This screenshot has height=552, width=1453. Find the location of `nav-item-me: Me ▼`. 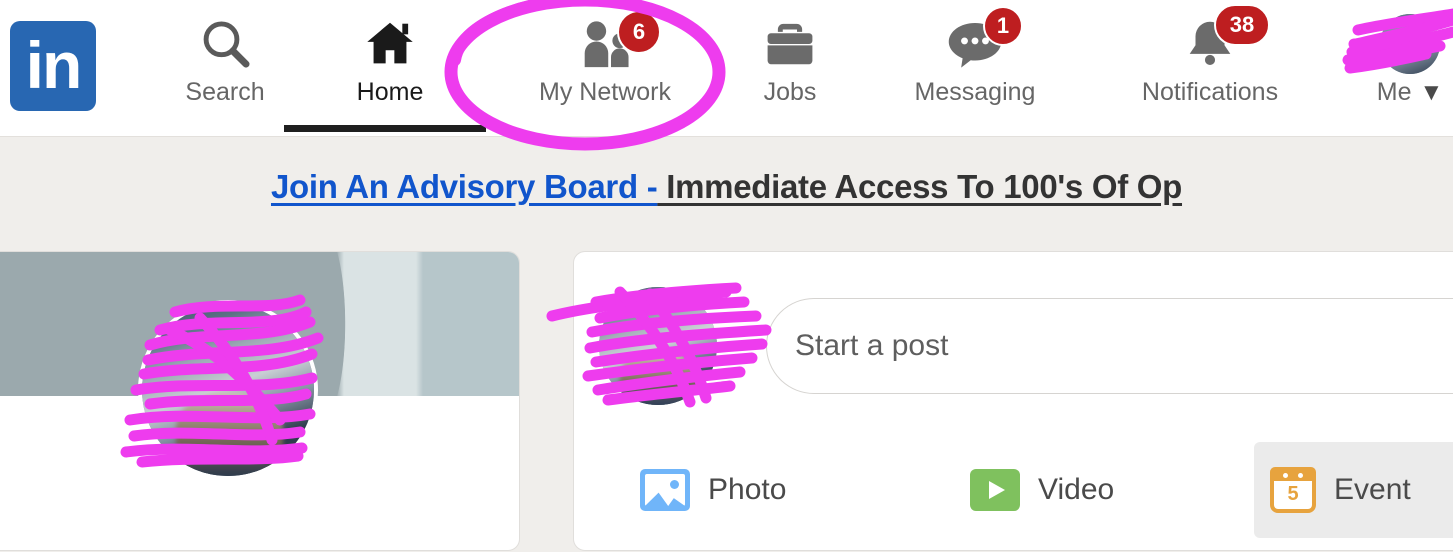

nav-item-me: Me ▼ is located at coordinates (1391, 68).